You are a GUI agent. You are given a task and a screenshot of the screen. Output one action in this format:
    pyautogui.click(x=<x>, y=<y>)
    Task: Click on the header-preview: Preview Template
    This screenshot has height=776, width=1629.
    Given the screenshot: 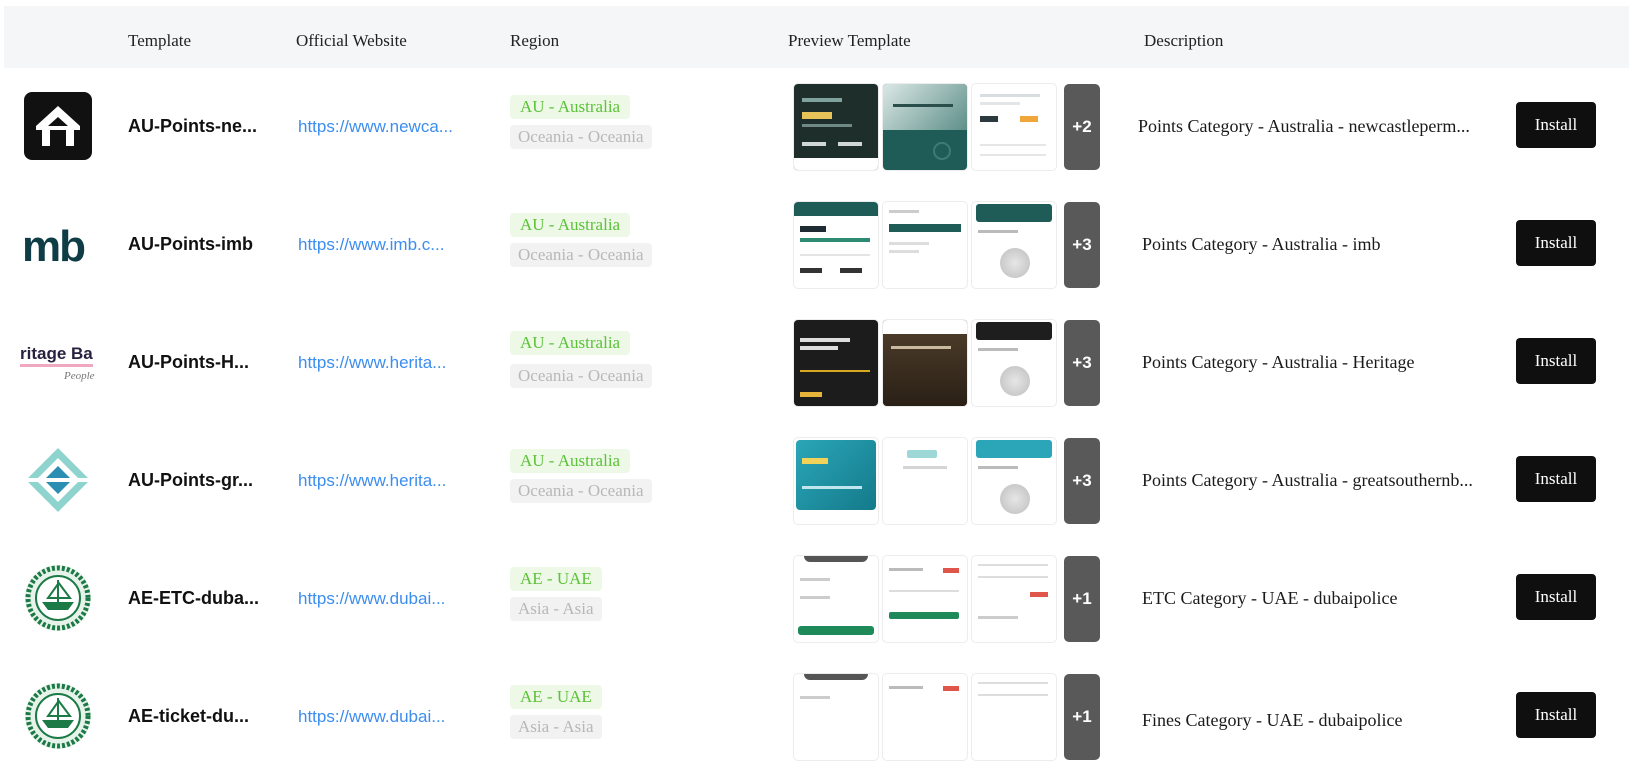 What is the action you would take?
    pyautogui.click(x=849, y=40)
    